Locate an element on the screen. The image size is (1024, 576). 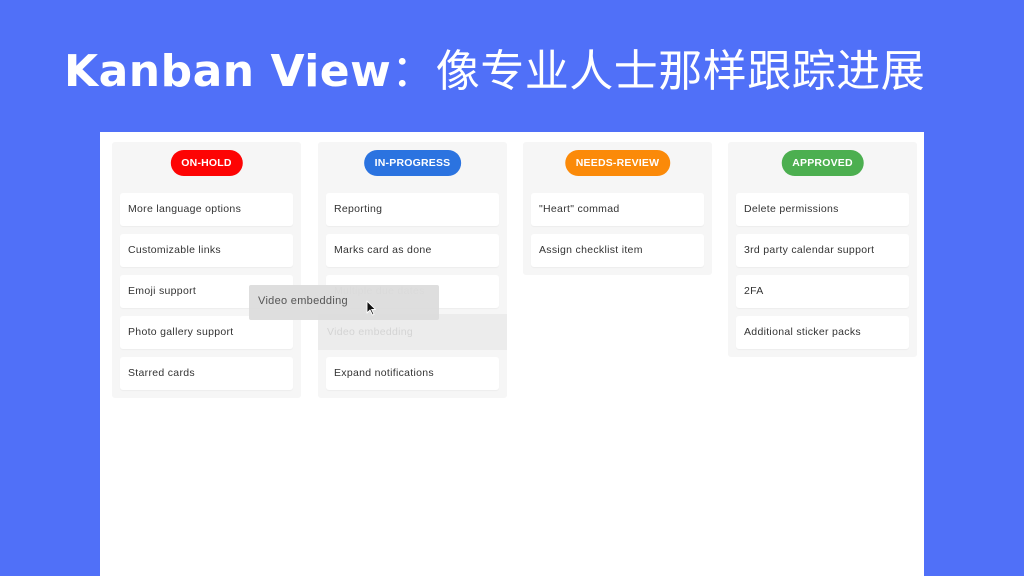
headline-title: Kanban View is located at coordinates (228, 71).